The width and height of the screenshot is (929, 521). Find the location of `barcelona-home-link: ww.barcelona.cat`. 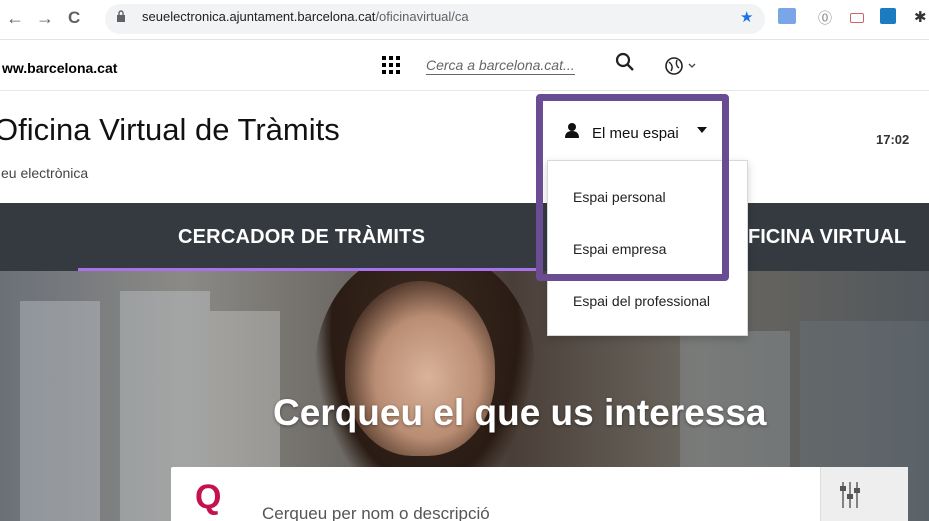

barcelona-home-link: ww.barcelona.cat is located at coordinates (59, 68).